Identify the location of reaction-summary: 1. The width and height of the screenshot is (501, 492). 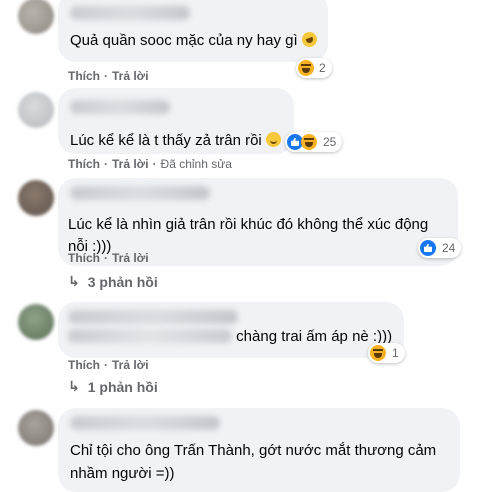
(386, 353).